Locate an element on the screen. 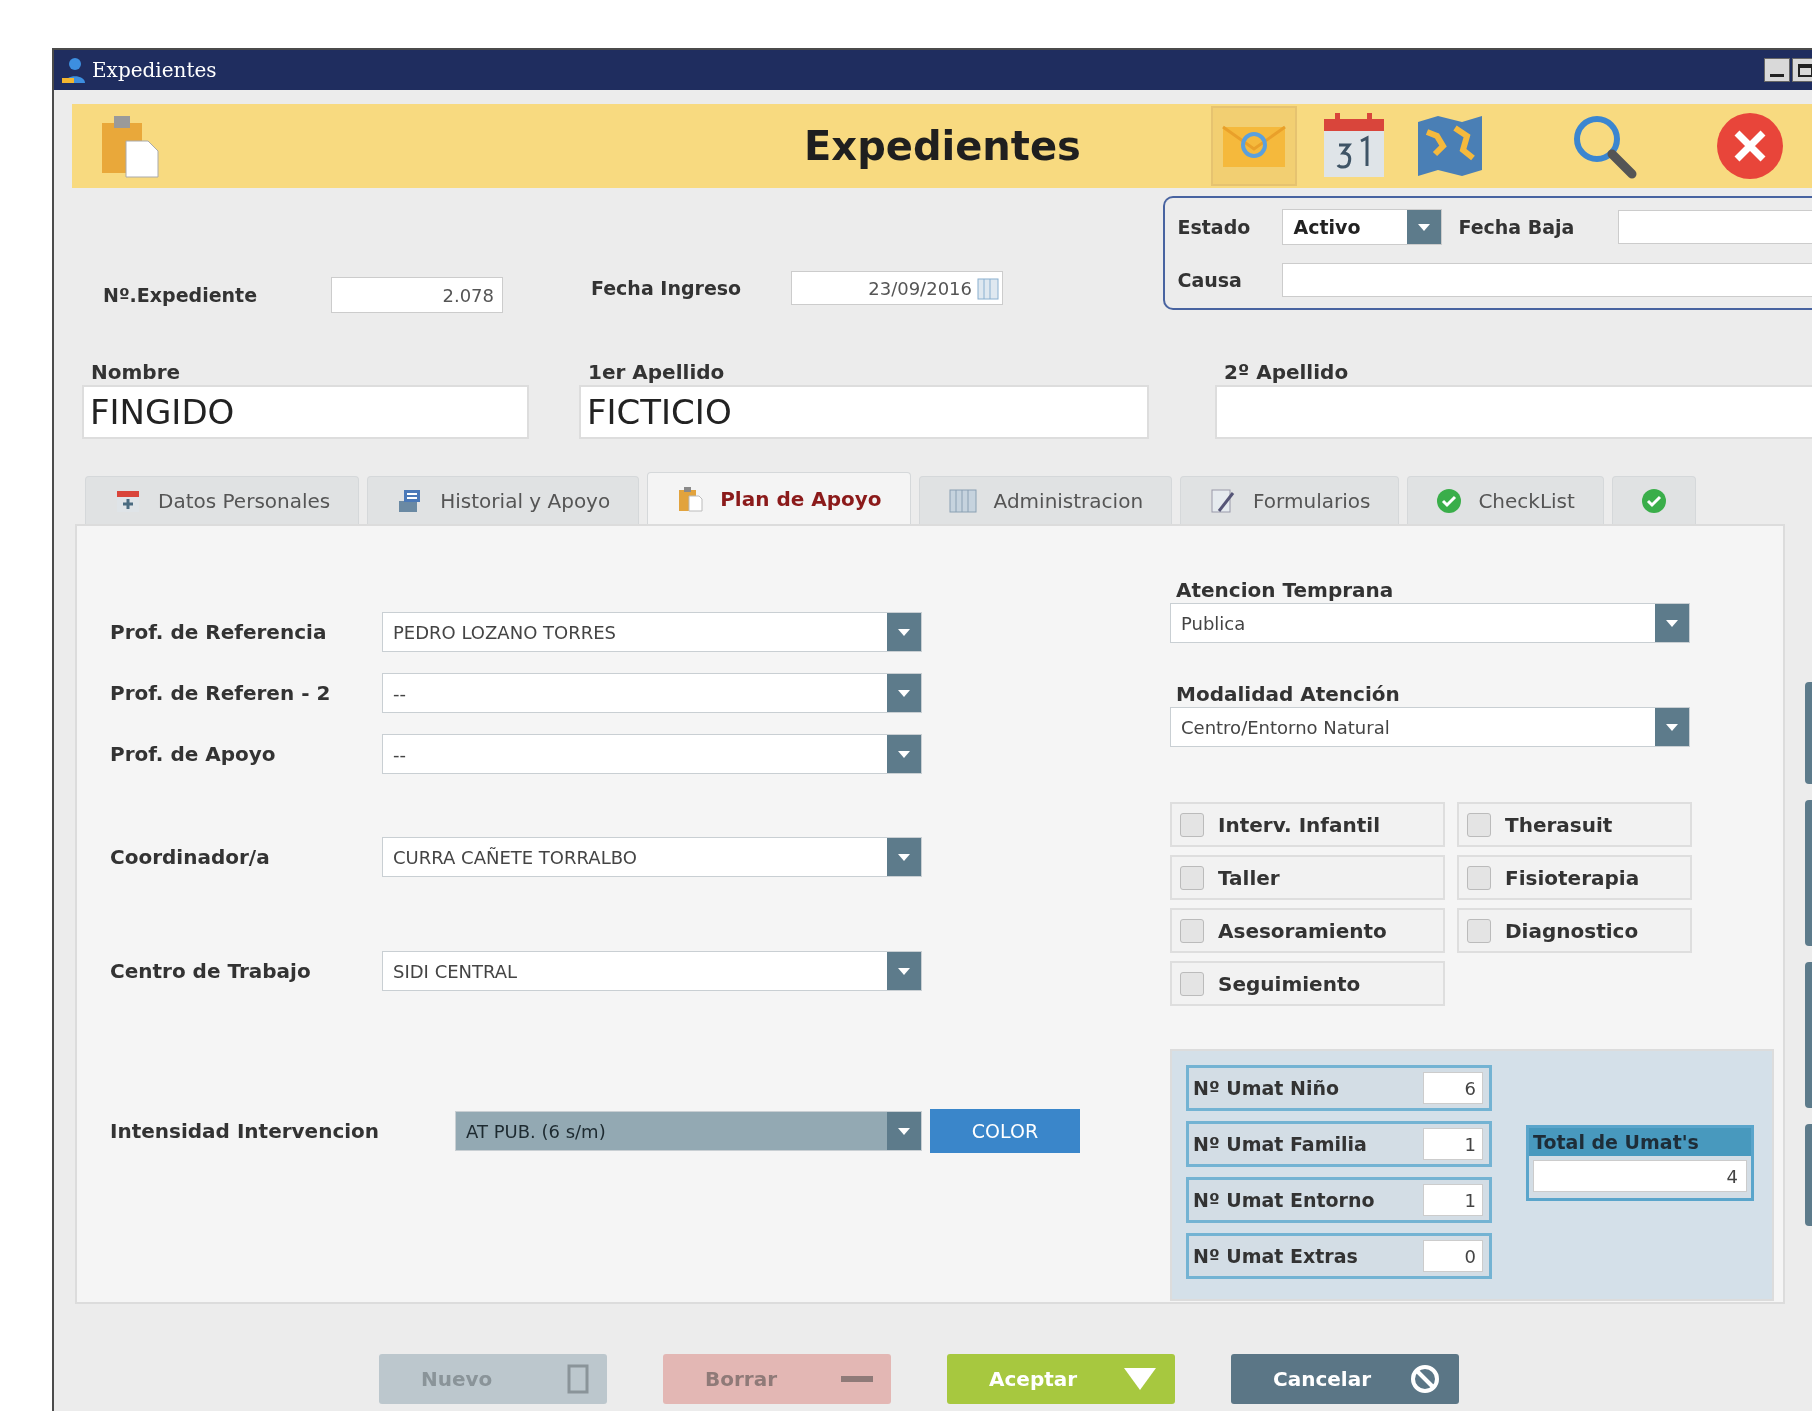 The width and height of the screenshot is (1812, 1411). field-label: Atencion Temprana is located at coordinates (1285, 590).